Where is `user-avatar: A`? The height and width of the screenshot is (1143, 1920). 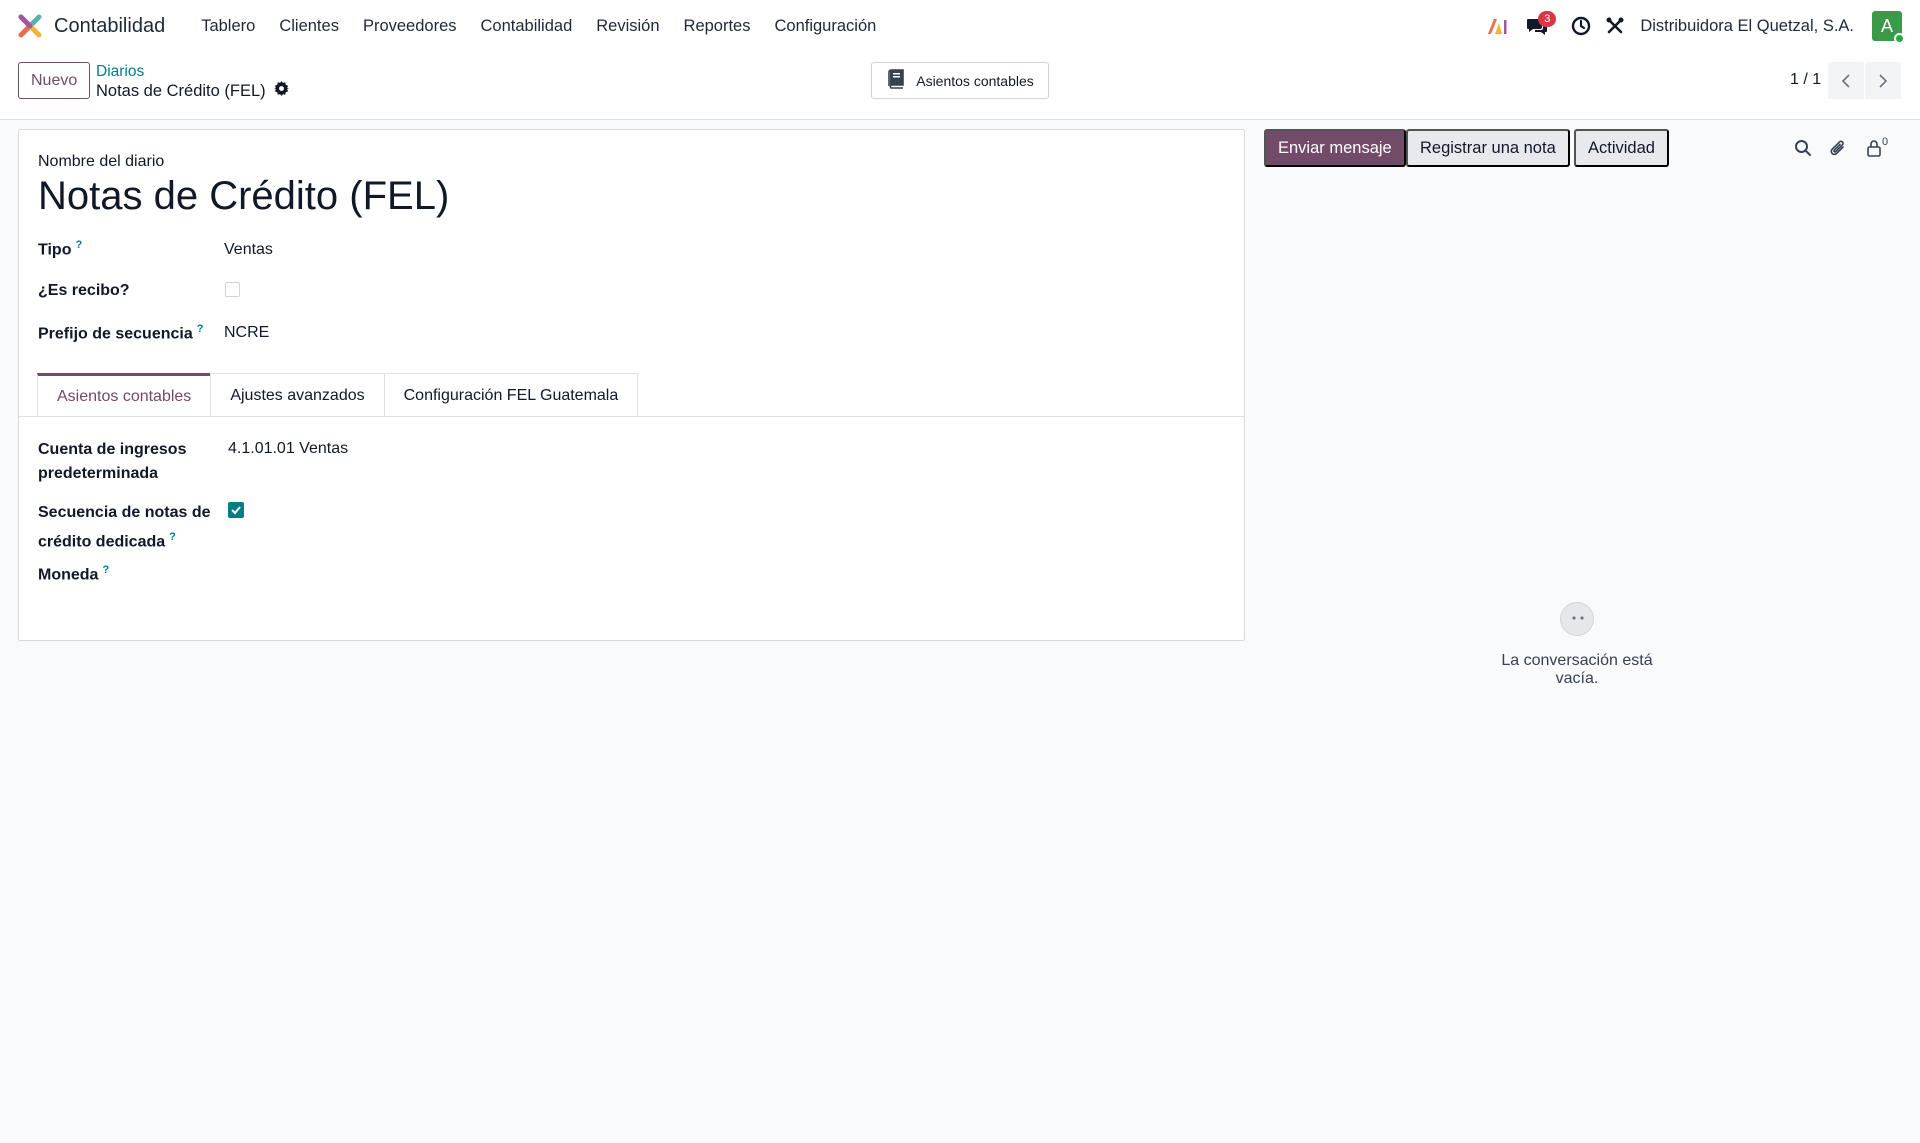 user-avatar: A is located at coordinates (1888, 27).